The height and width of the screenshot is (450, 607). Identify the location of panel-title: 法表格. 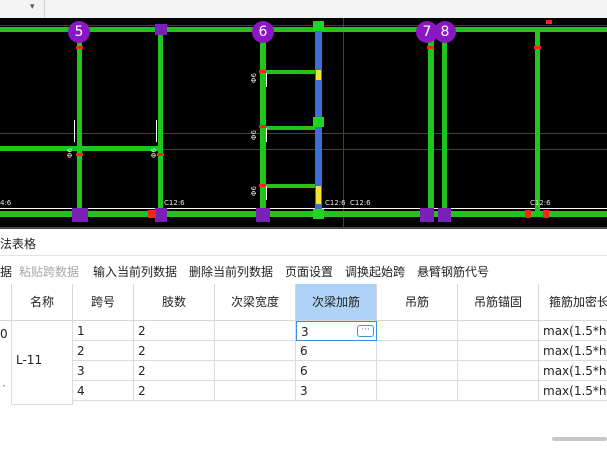
(18, 244).